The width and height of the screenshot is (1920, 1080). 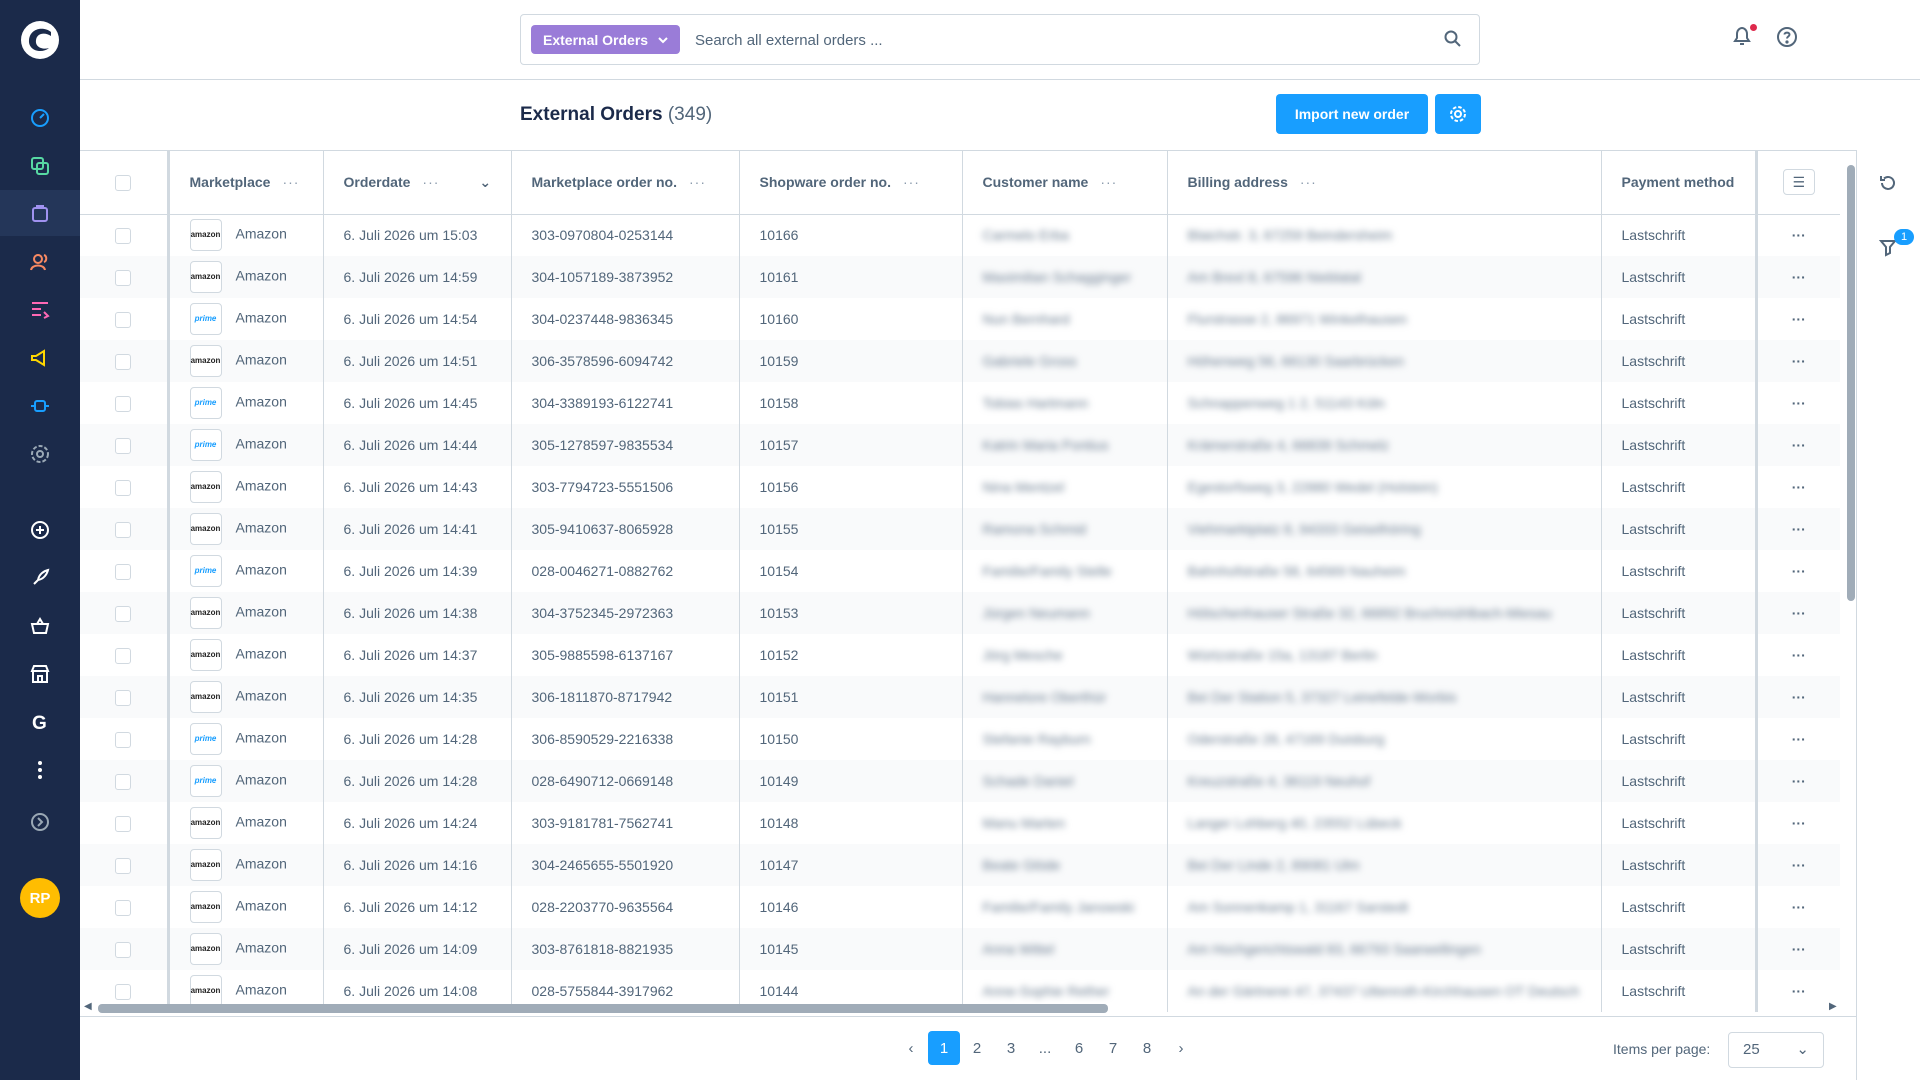 I want to click on more-vertical-icon, so click(x=40, y=770).